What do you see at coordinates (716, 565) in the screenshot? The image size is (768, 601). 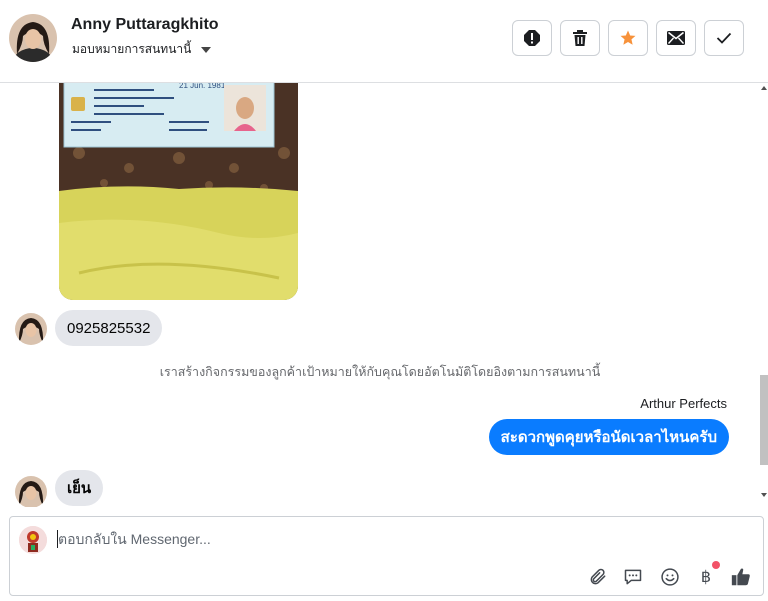 I see `notification-dot` at bounding box center [716, 565].